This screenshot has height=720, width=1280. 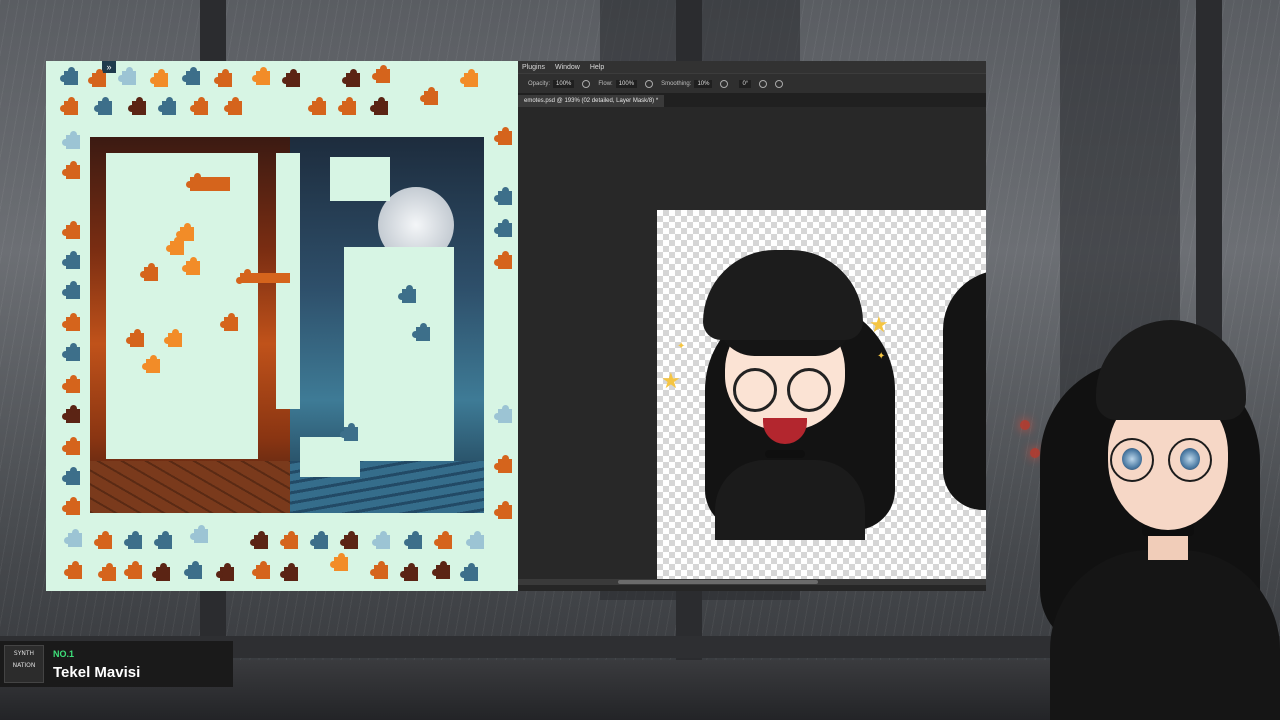 I want to click on flow-option: Flow: 100%, so click(x=618, y=83).